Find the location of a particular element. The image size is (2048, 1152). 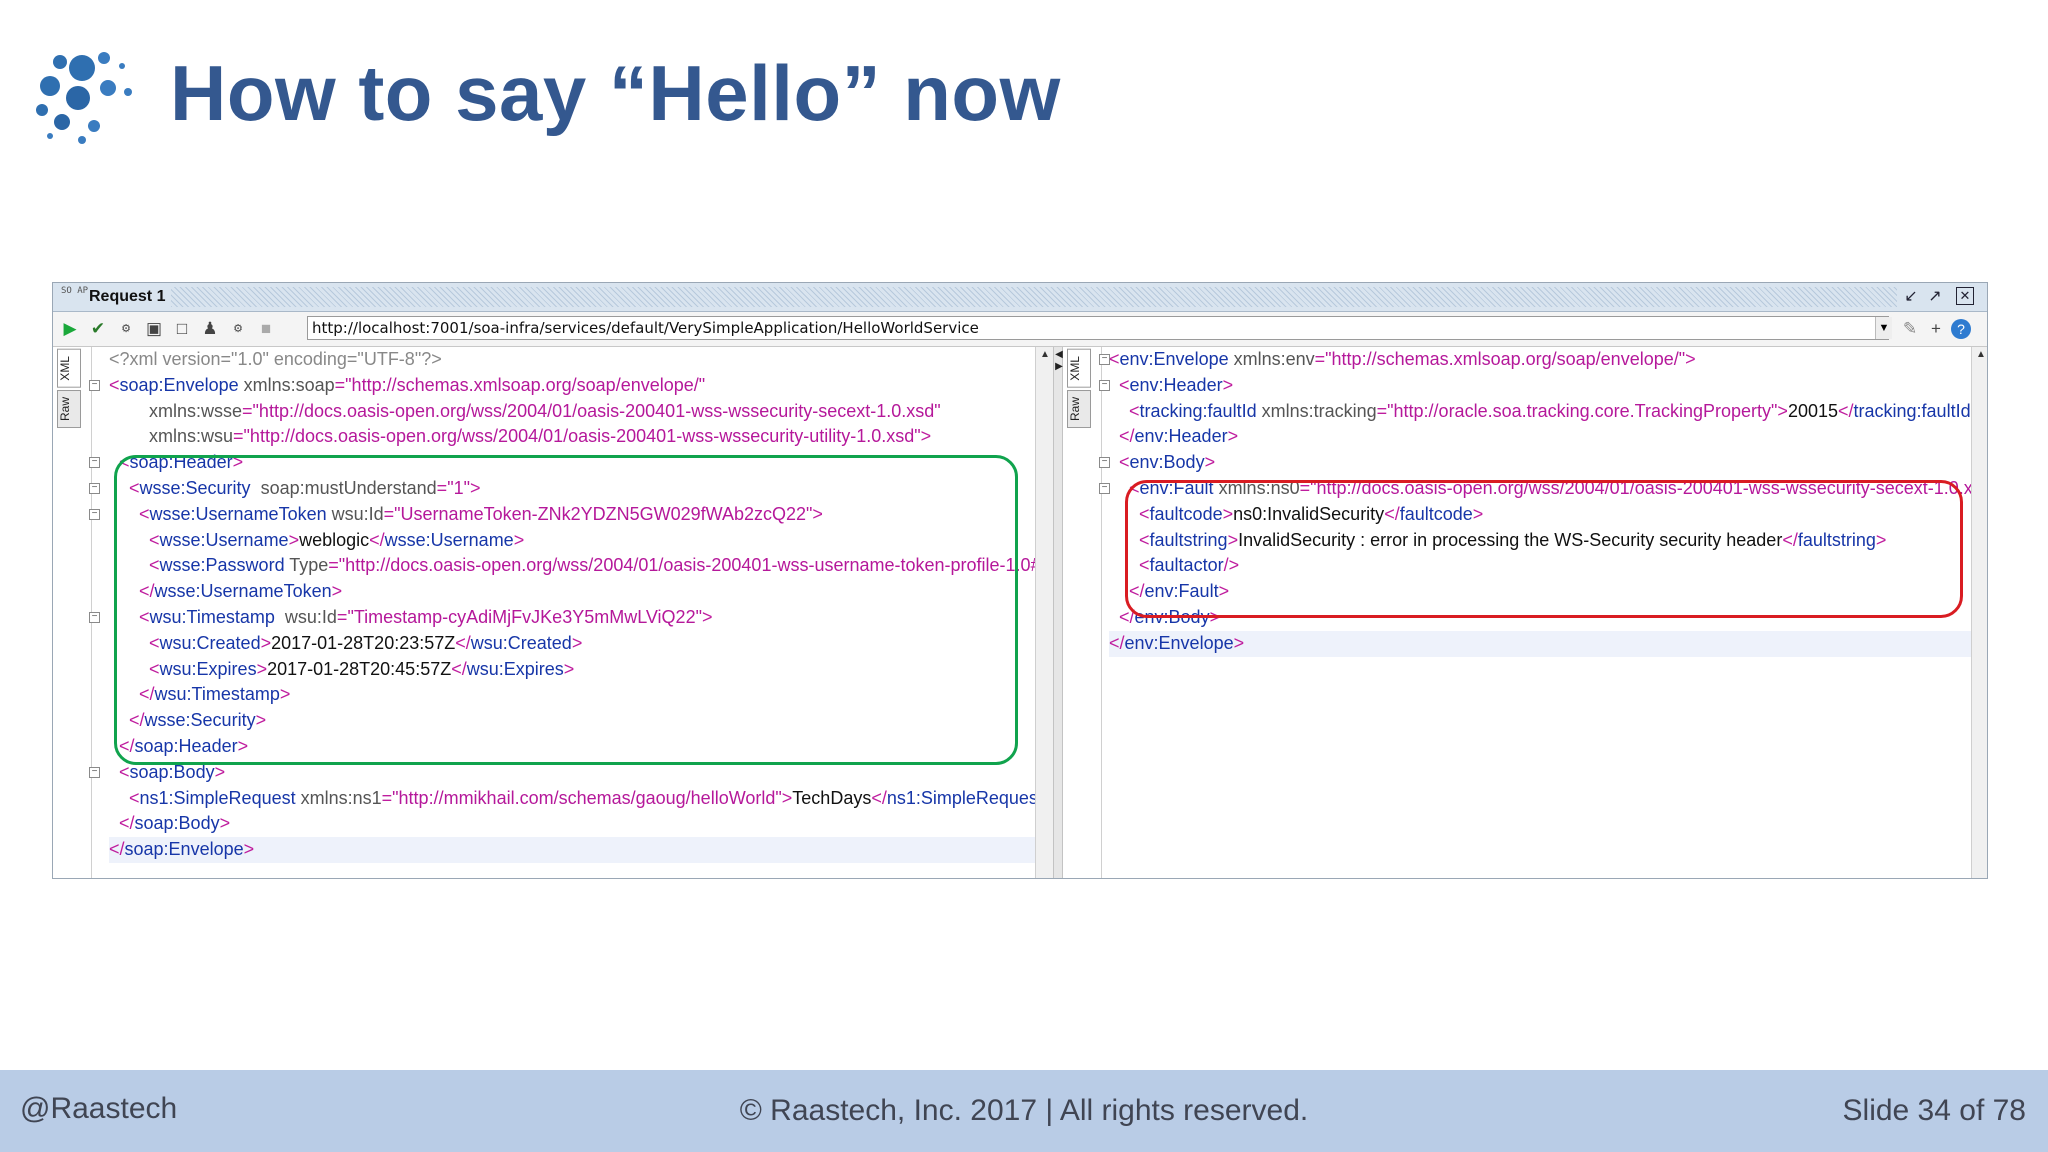

stop-icon: ■ is located at coordinates (266, 329).